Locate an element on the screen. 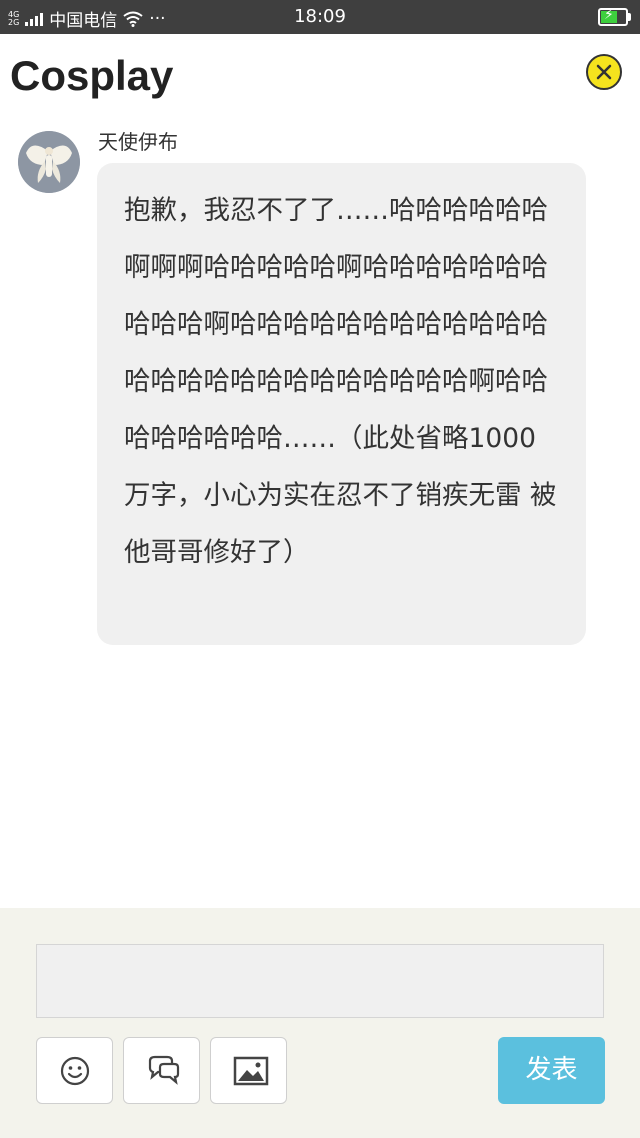  emoji-button is located at coordinates (74, 1070).